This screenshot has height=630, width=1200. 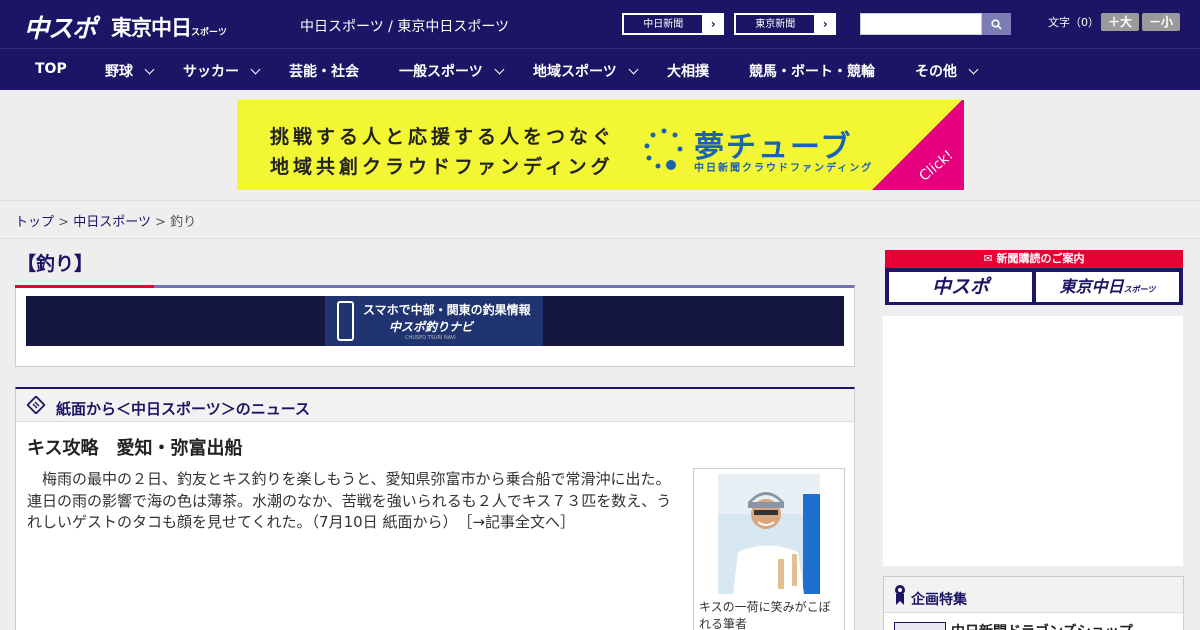 I want to click on page-title: 【釣り】, so click(x=55, y=264).